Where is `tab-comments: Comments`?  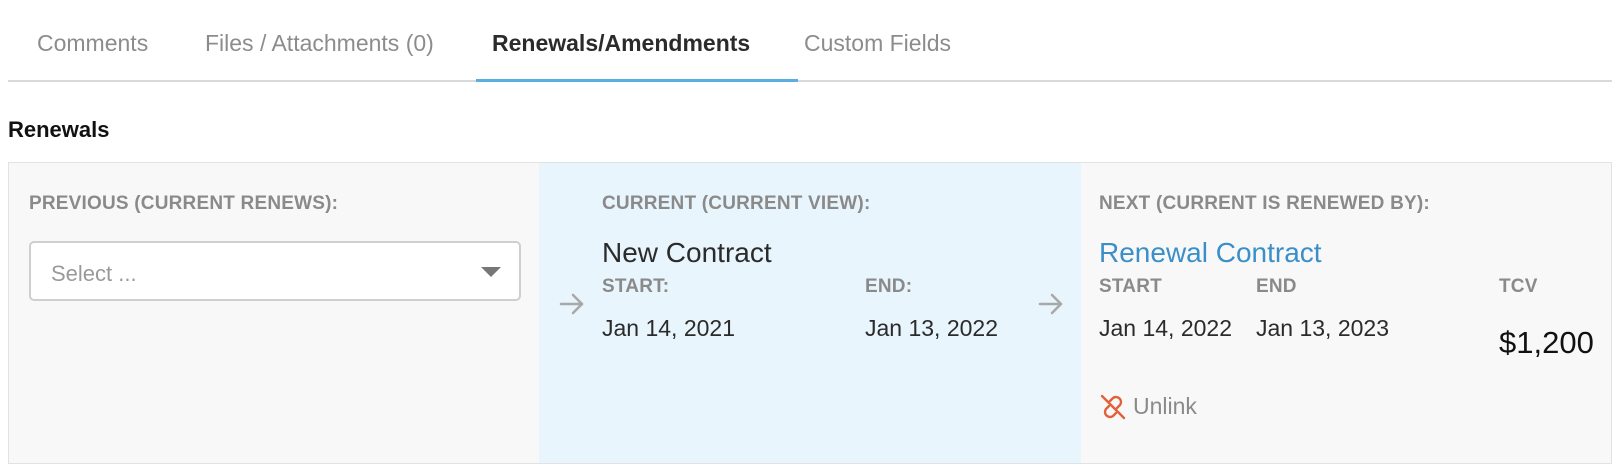
tab-comments: Comments is located at coordinates (92, 56).